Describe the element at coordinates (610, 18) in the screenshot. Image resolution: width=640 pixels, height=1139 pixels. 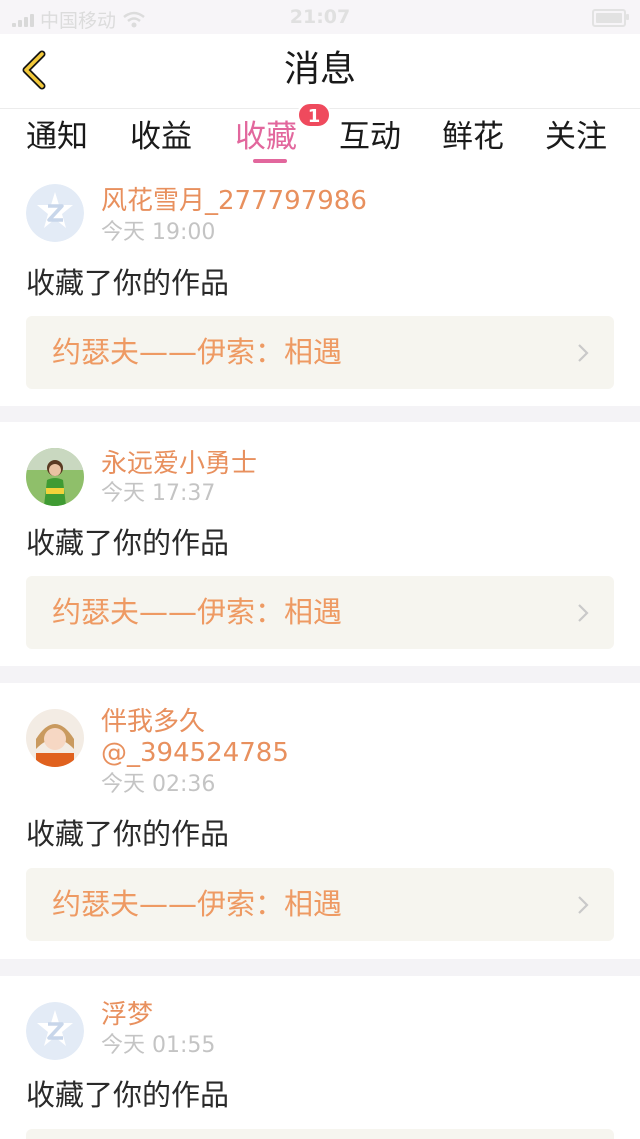
I see `battery-icon` at that location.